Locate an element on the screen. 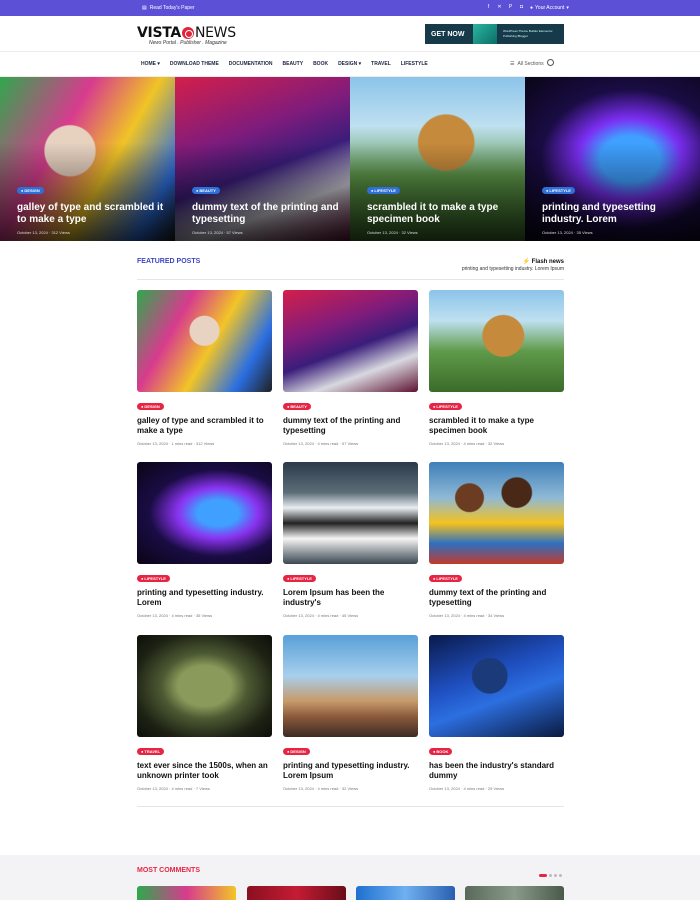 The width and height of the screenshot is (700, 900). read-paper-link: ▤ Read Today's Paper is located at coordinates (168, 8).